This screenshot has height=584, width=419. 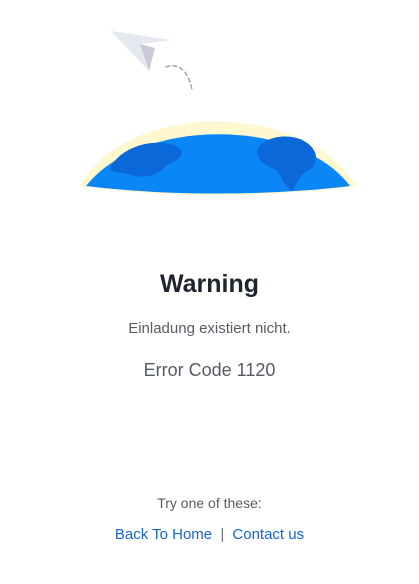 What do you see at coordinates (209, 503) in the screenshot?
I see `suggestion-text: Try one of these:` at bounding box center [209, 503].